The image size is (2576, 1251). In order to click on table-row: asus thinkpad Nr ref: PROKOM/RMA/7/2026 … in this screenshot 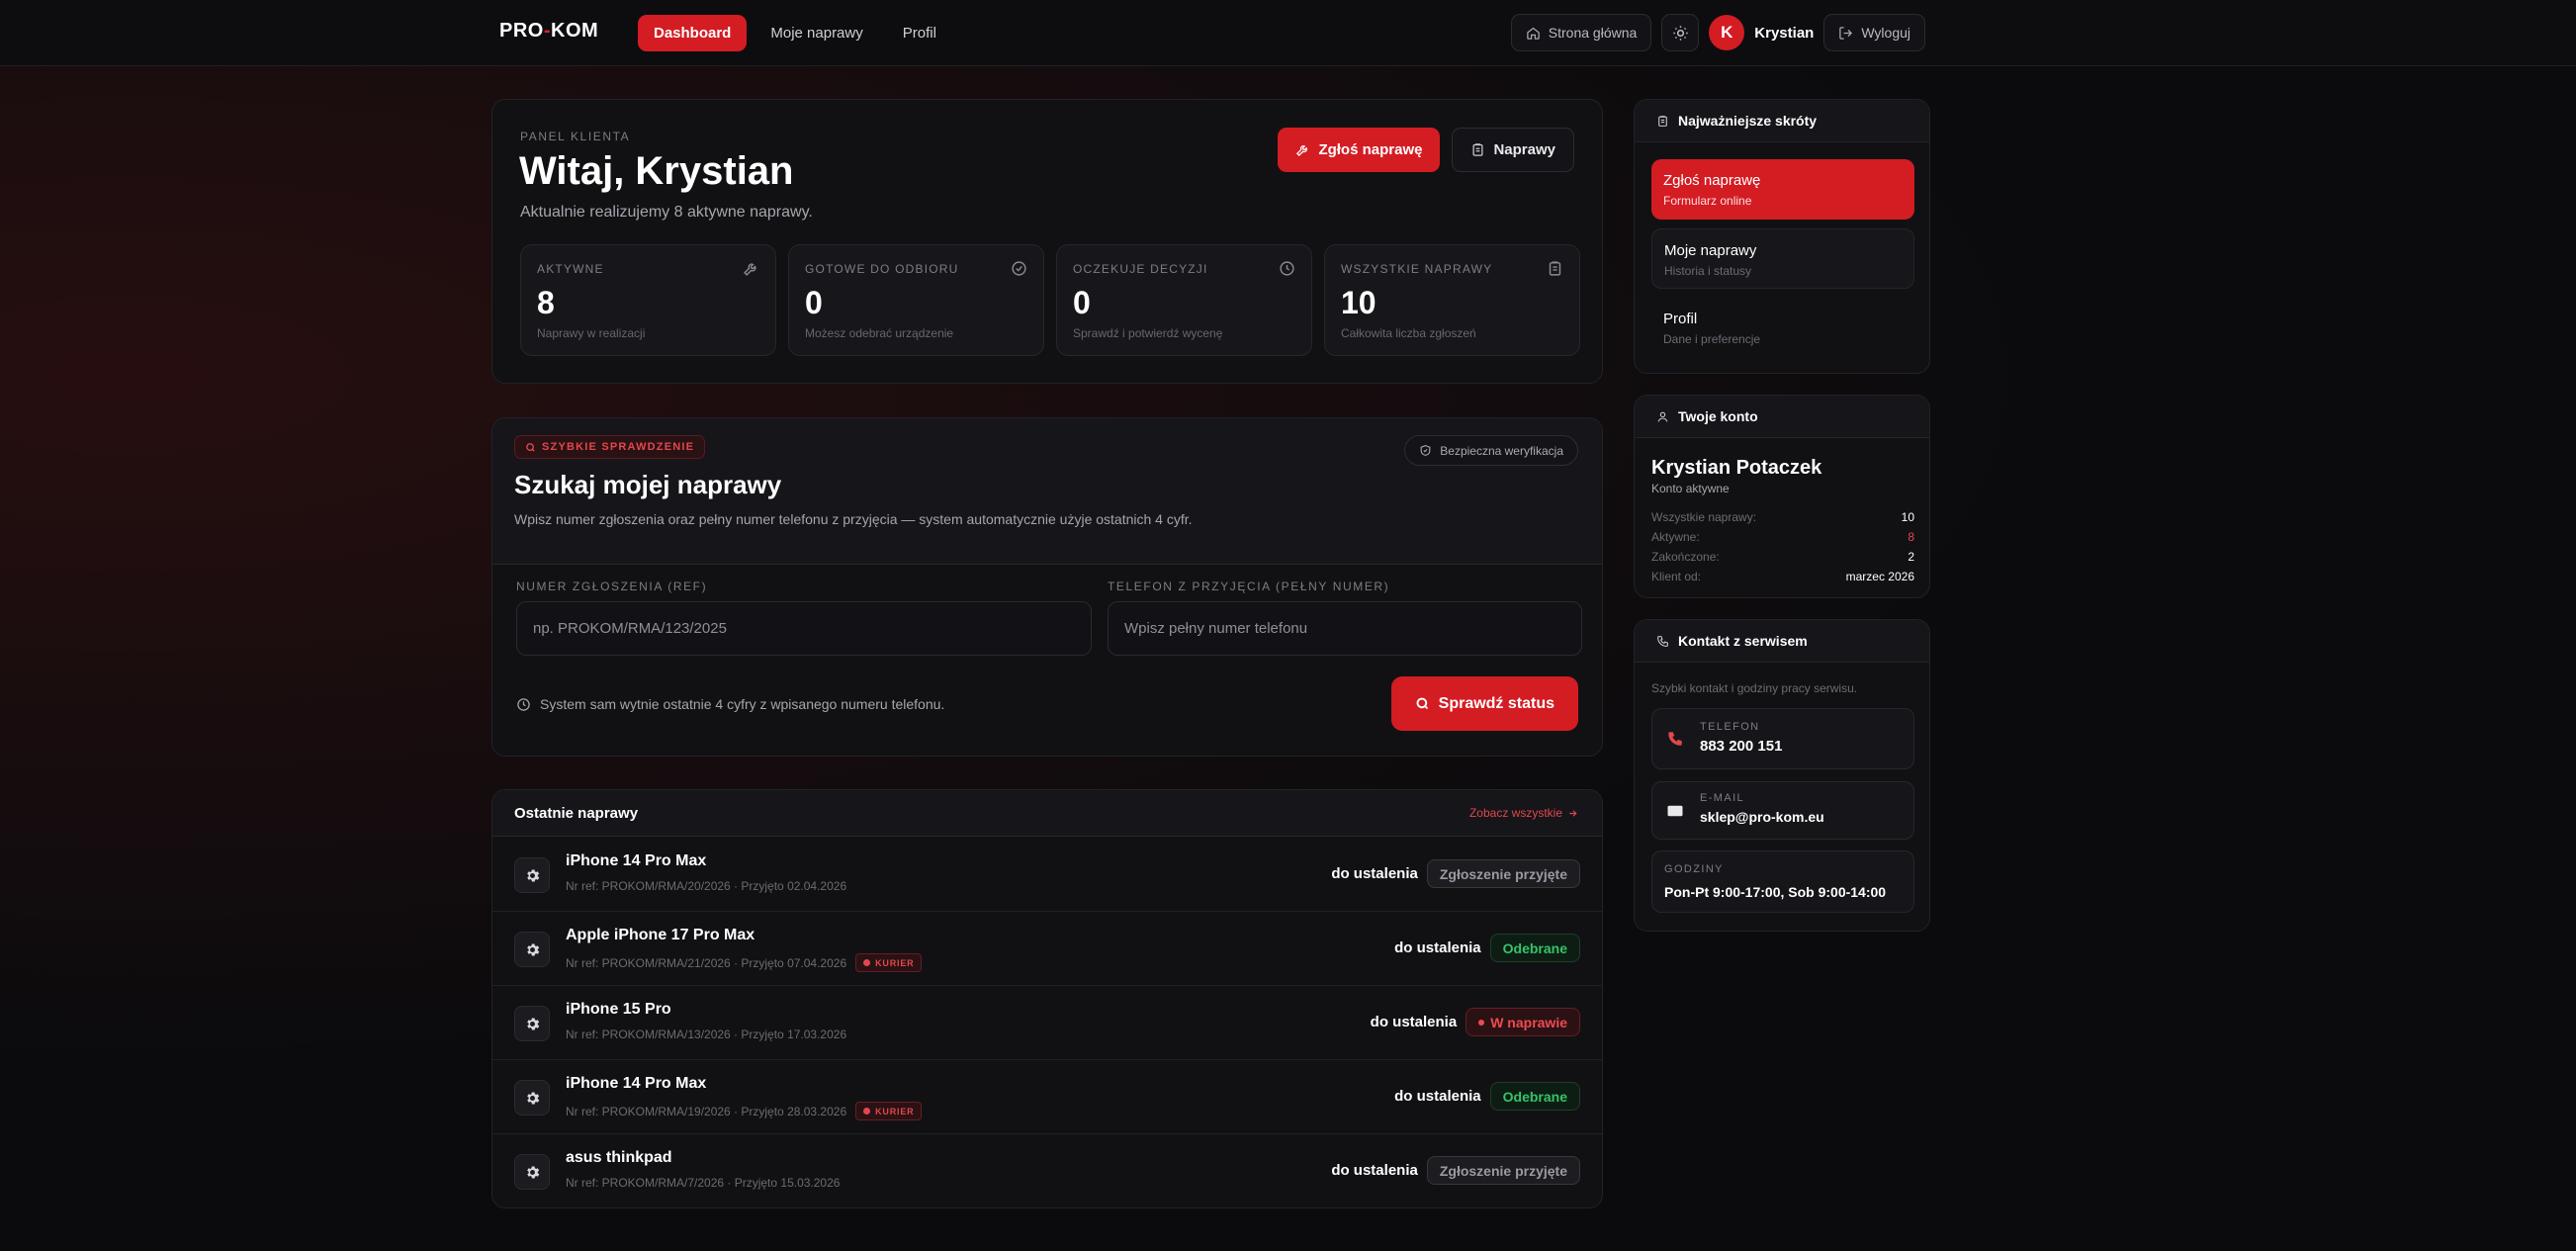, I will do `click(1047, 1170)`.